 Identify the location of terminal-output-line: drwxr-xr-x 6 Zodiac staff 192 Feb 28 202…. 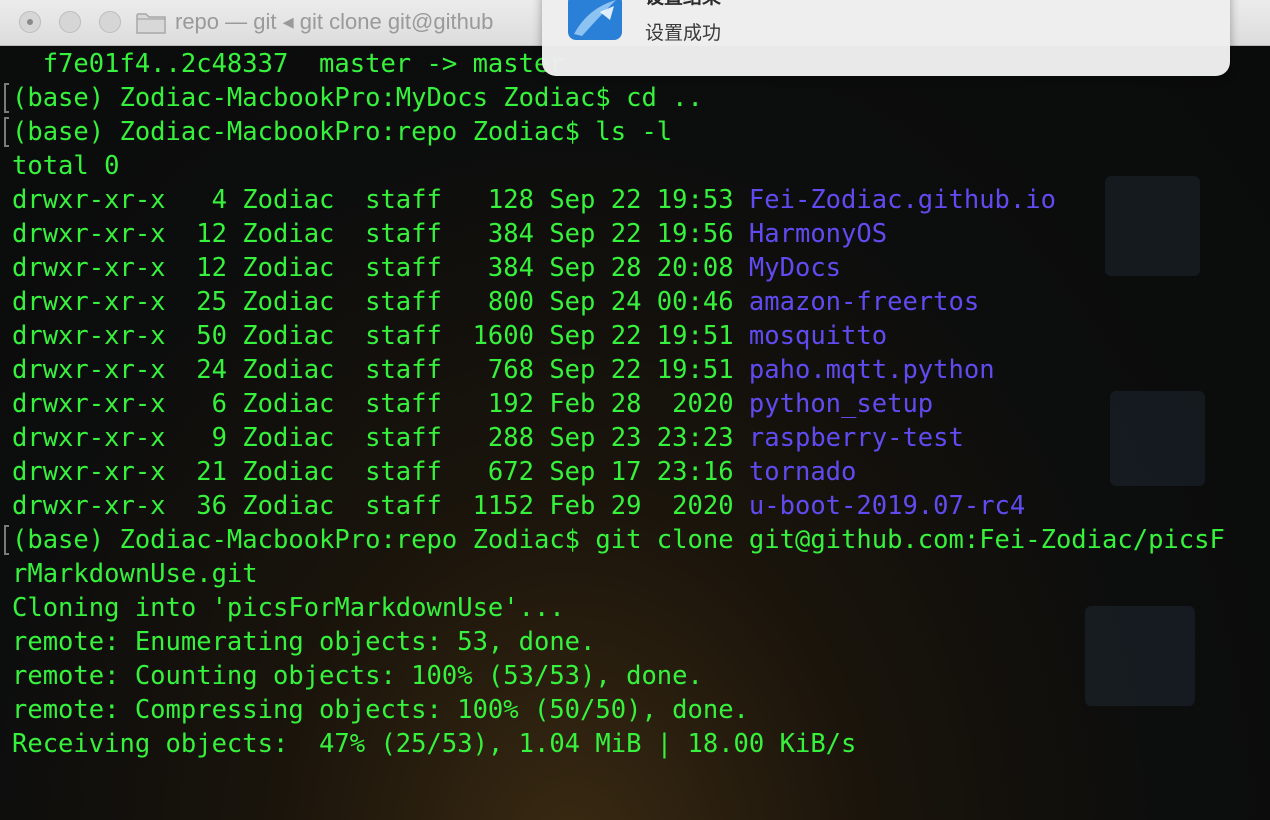
(472, 404).